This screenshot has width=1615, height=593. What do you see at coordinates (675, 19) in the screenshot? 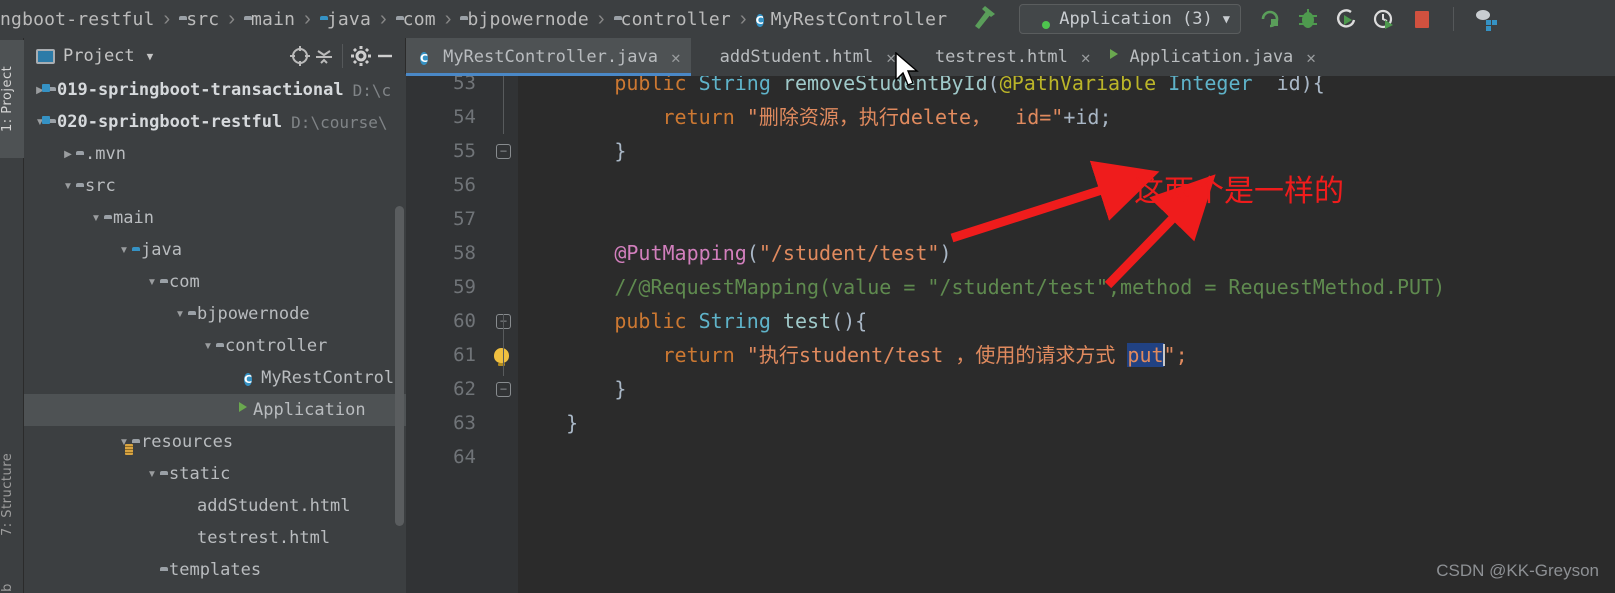
I see `breadcrumb-item-label: controller` at bounding box center [675, 19].